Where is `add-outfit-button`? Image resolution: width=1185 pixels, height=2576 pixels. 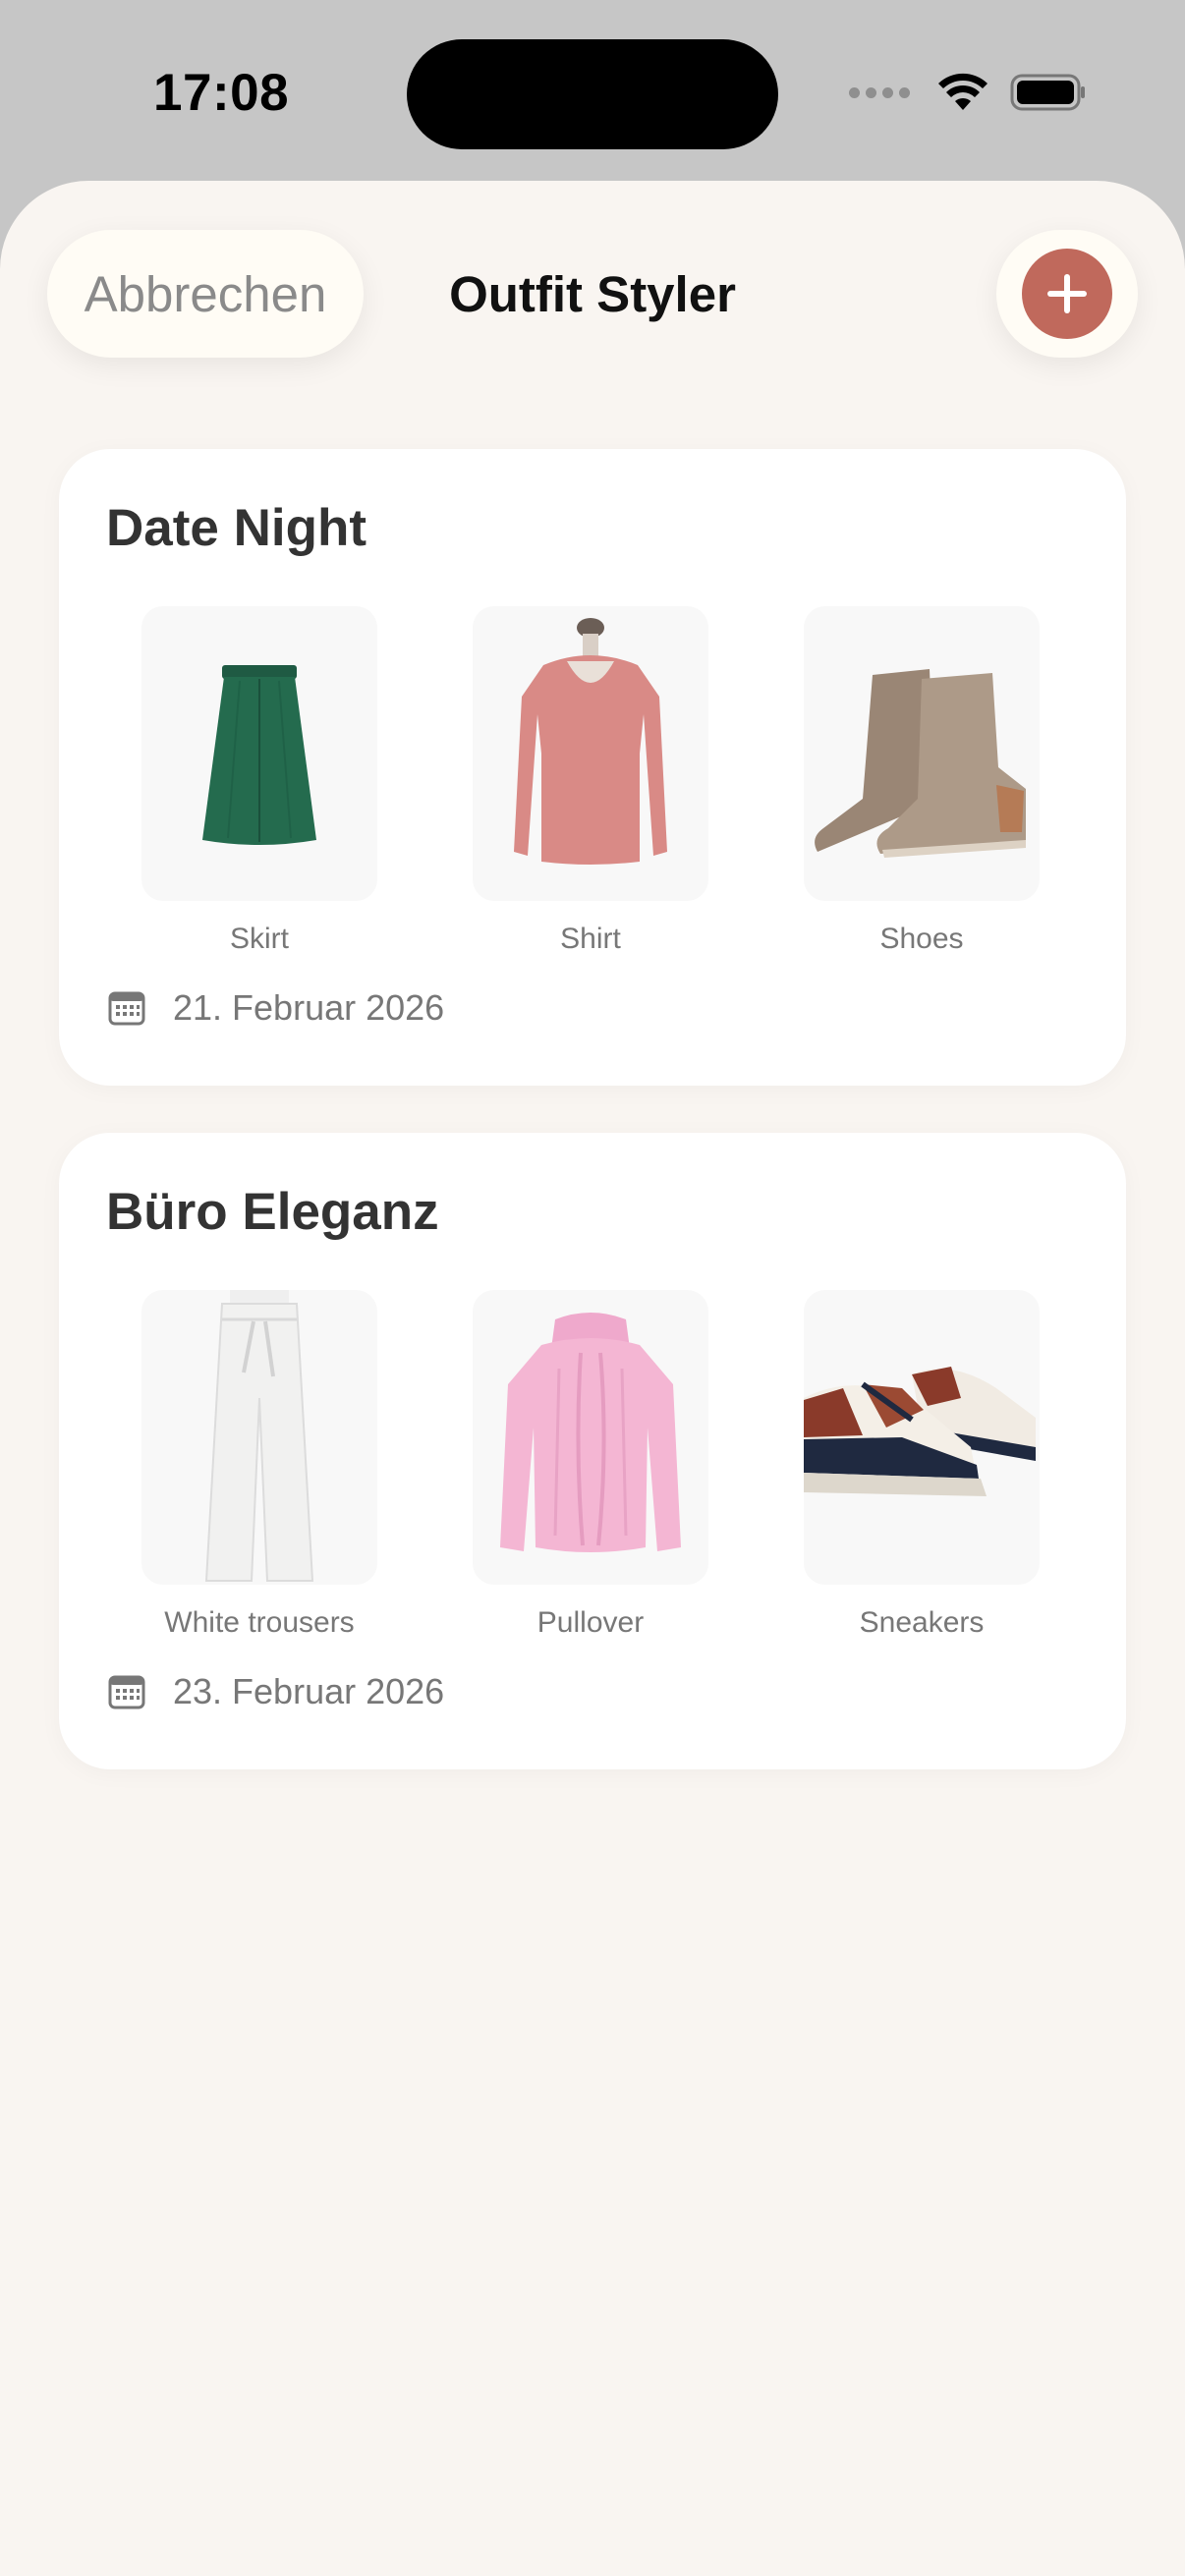
add-outfit-button is located at coordinates (1067, 294).